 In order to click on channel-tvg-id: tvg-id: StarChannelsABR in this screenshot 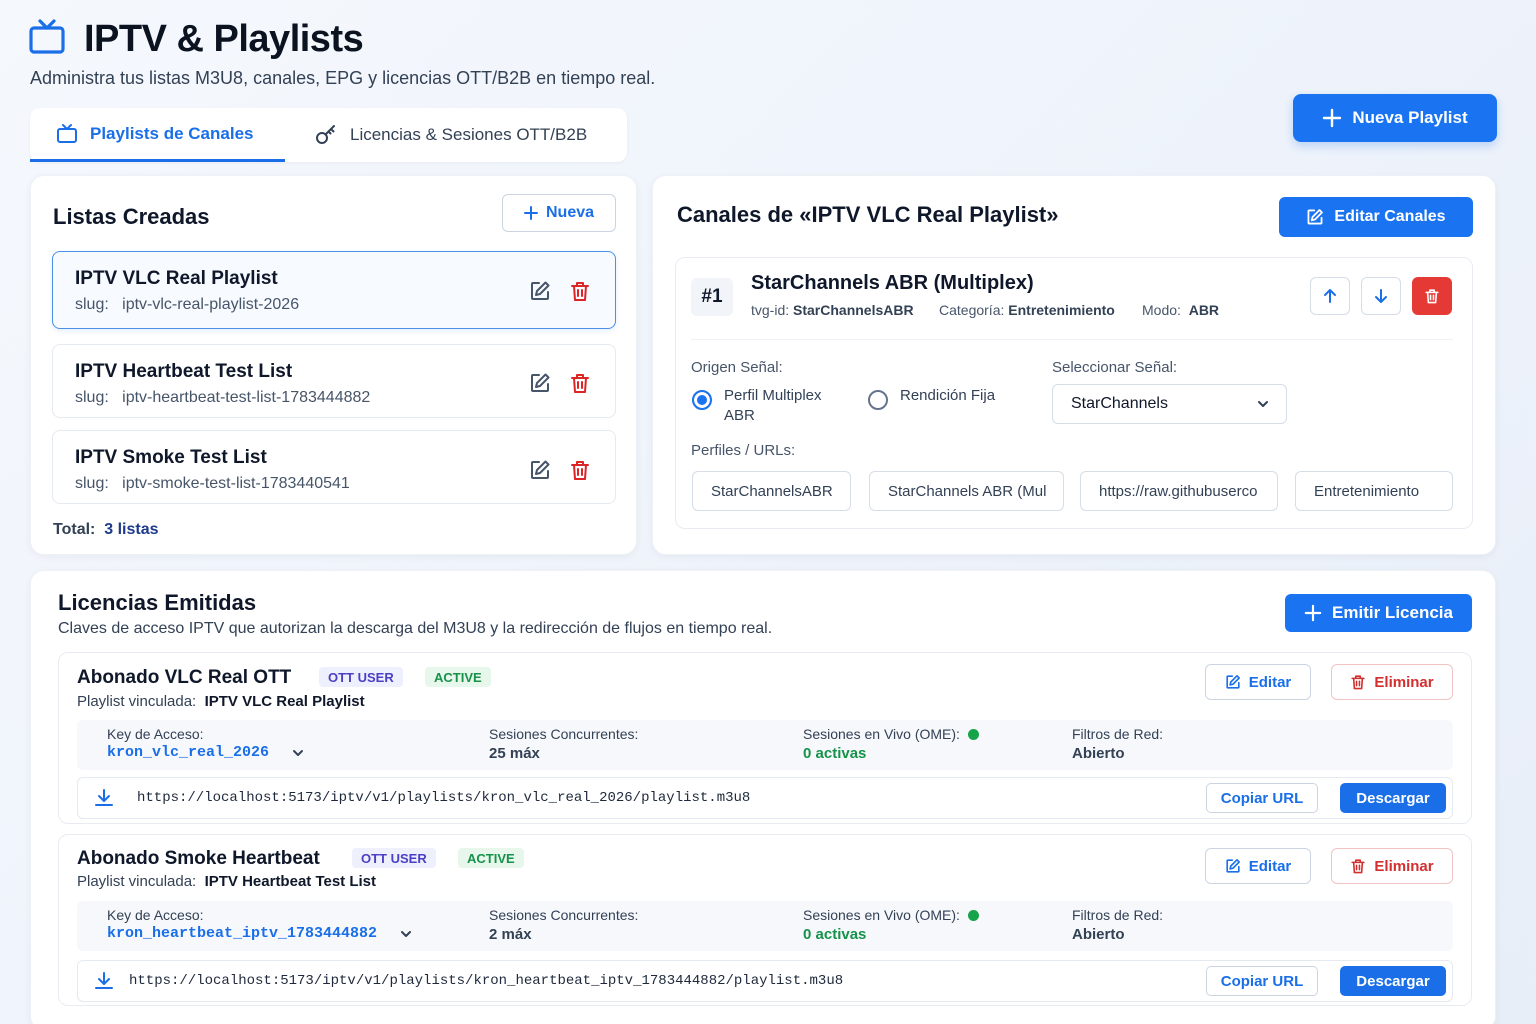, I will do `click(832, 310)`.